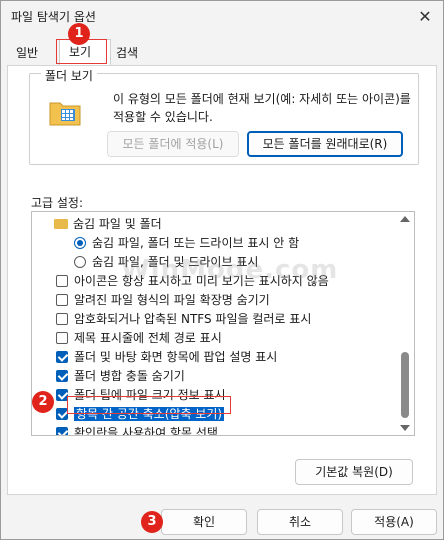  What do you see at coordinates (425, 17) in the screenshot?
I see `close-icon: ✕` at bounding box center [425, 17].